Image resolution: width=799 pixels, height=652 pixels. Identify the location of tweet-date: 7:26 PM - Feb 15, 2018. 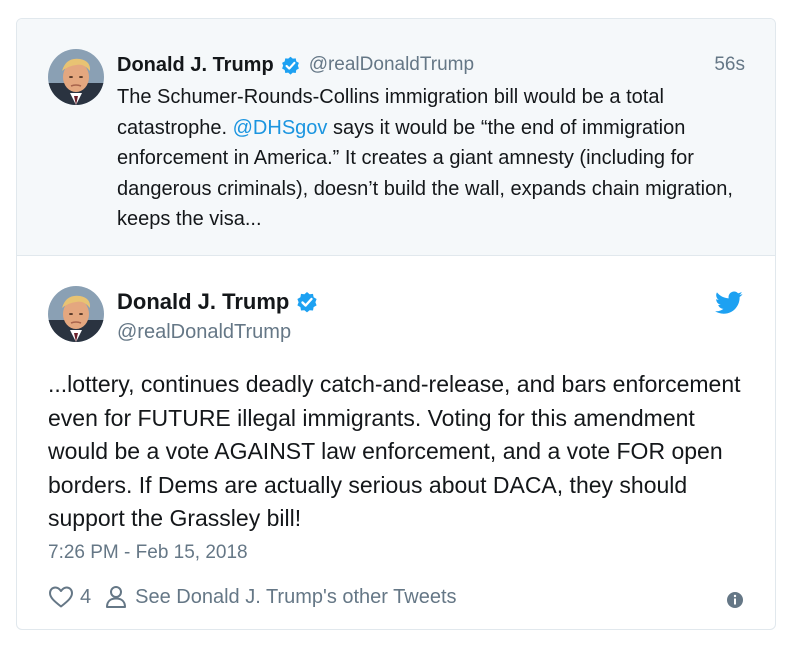
(148, 553).